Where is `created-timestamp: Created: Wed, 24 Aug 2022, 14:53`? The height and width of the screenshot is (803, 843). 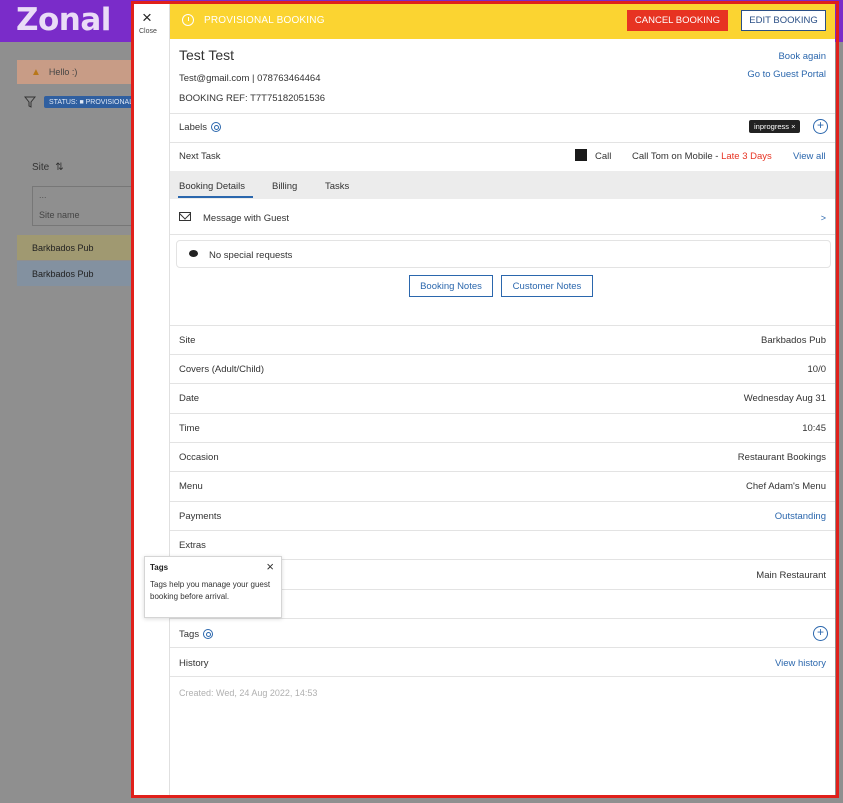 created-timestamp: Created: Wed, 24 Aug 2022, 14:53 is located at coordinates (248, 693).